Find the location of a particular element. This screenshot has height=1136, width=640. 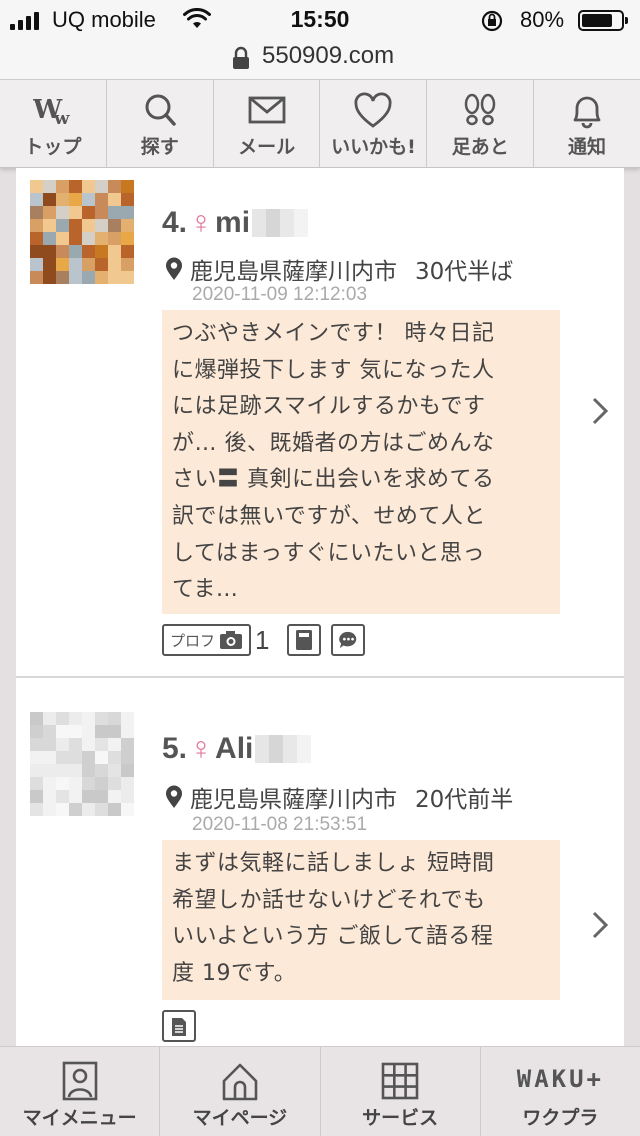

top-navigation: W w トップ 探す メール いいかも! 足あと 通知 is located at coordinates (320, 124).